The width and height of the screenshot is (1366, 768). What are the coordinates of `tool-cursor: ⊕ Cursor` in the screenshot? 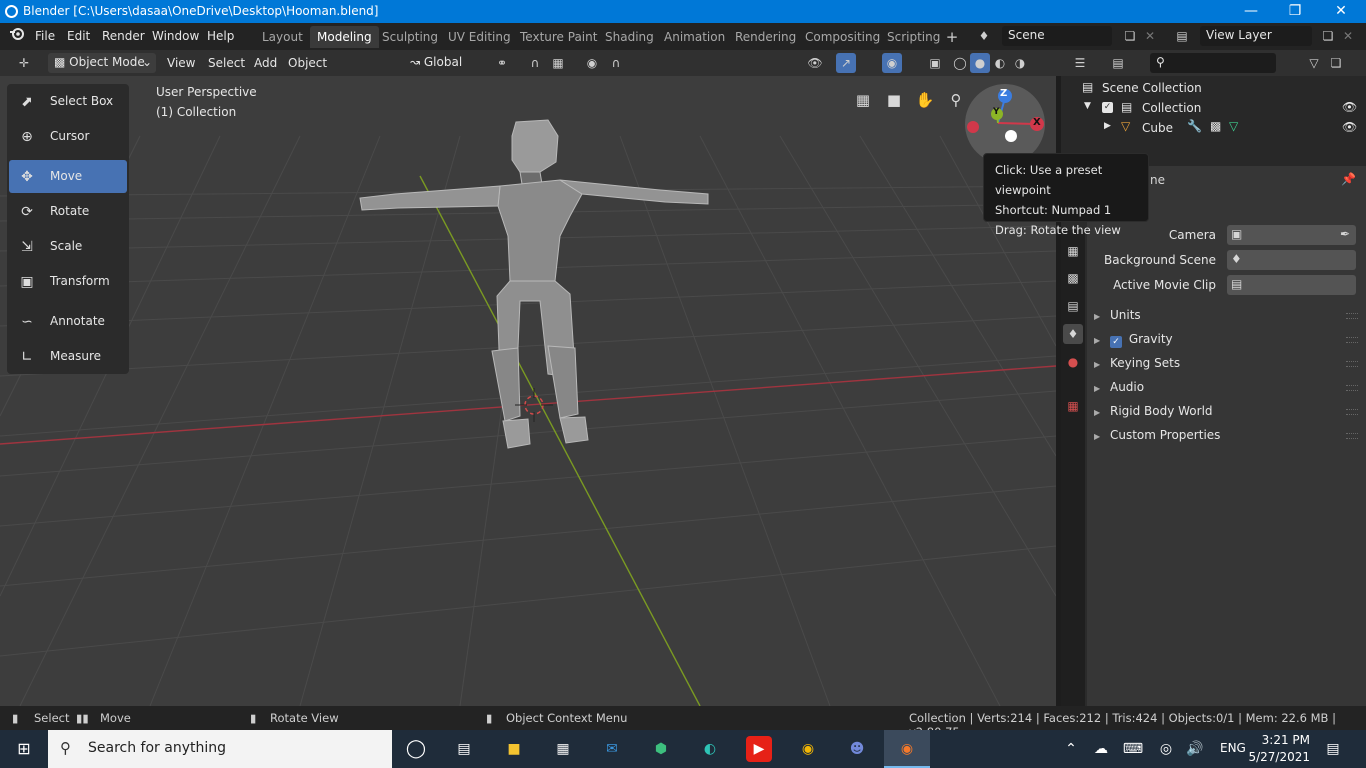 It's located at (68, 136).